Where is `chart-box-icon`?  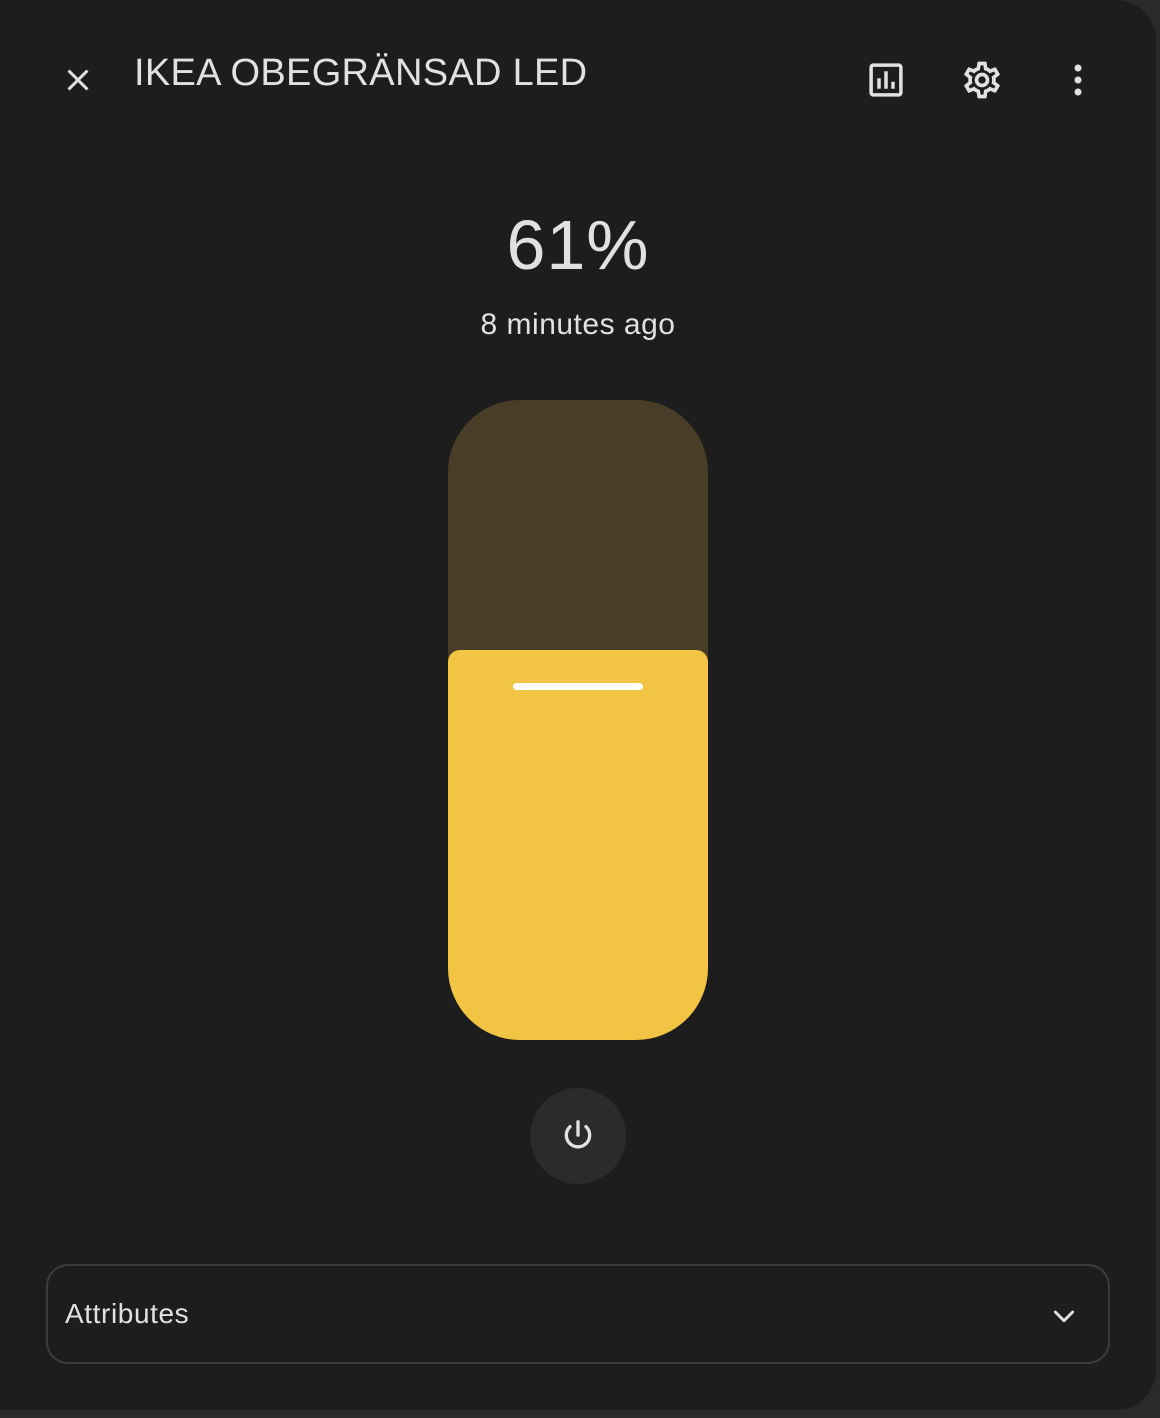
chart-box-icon is located at coordinates (886, 80).